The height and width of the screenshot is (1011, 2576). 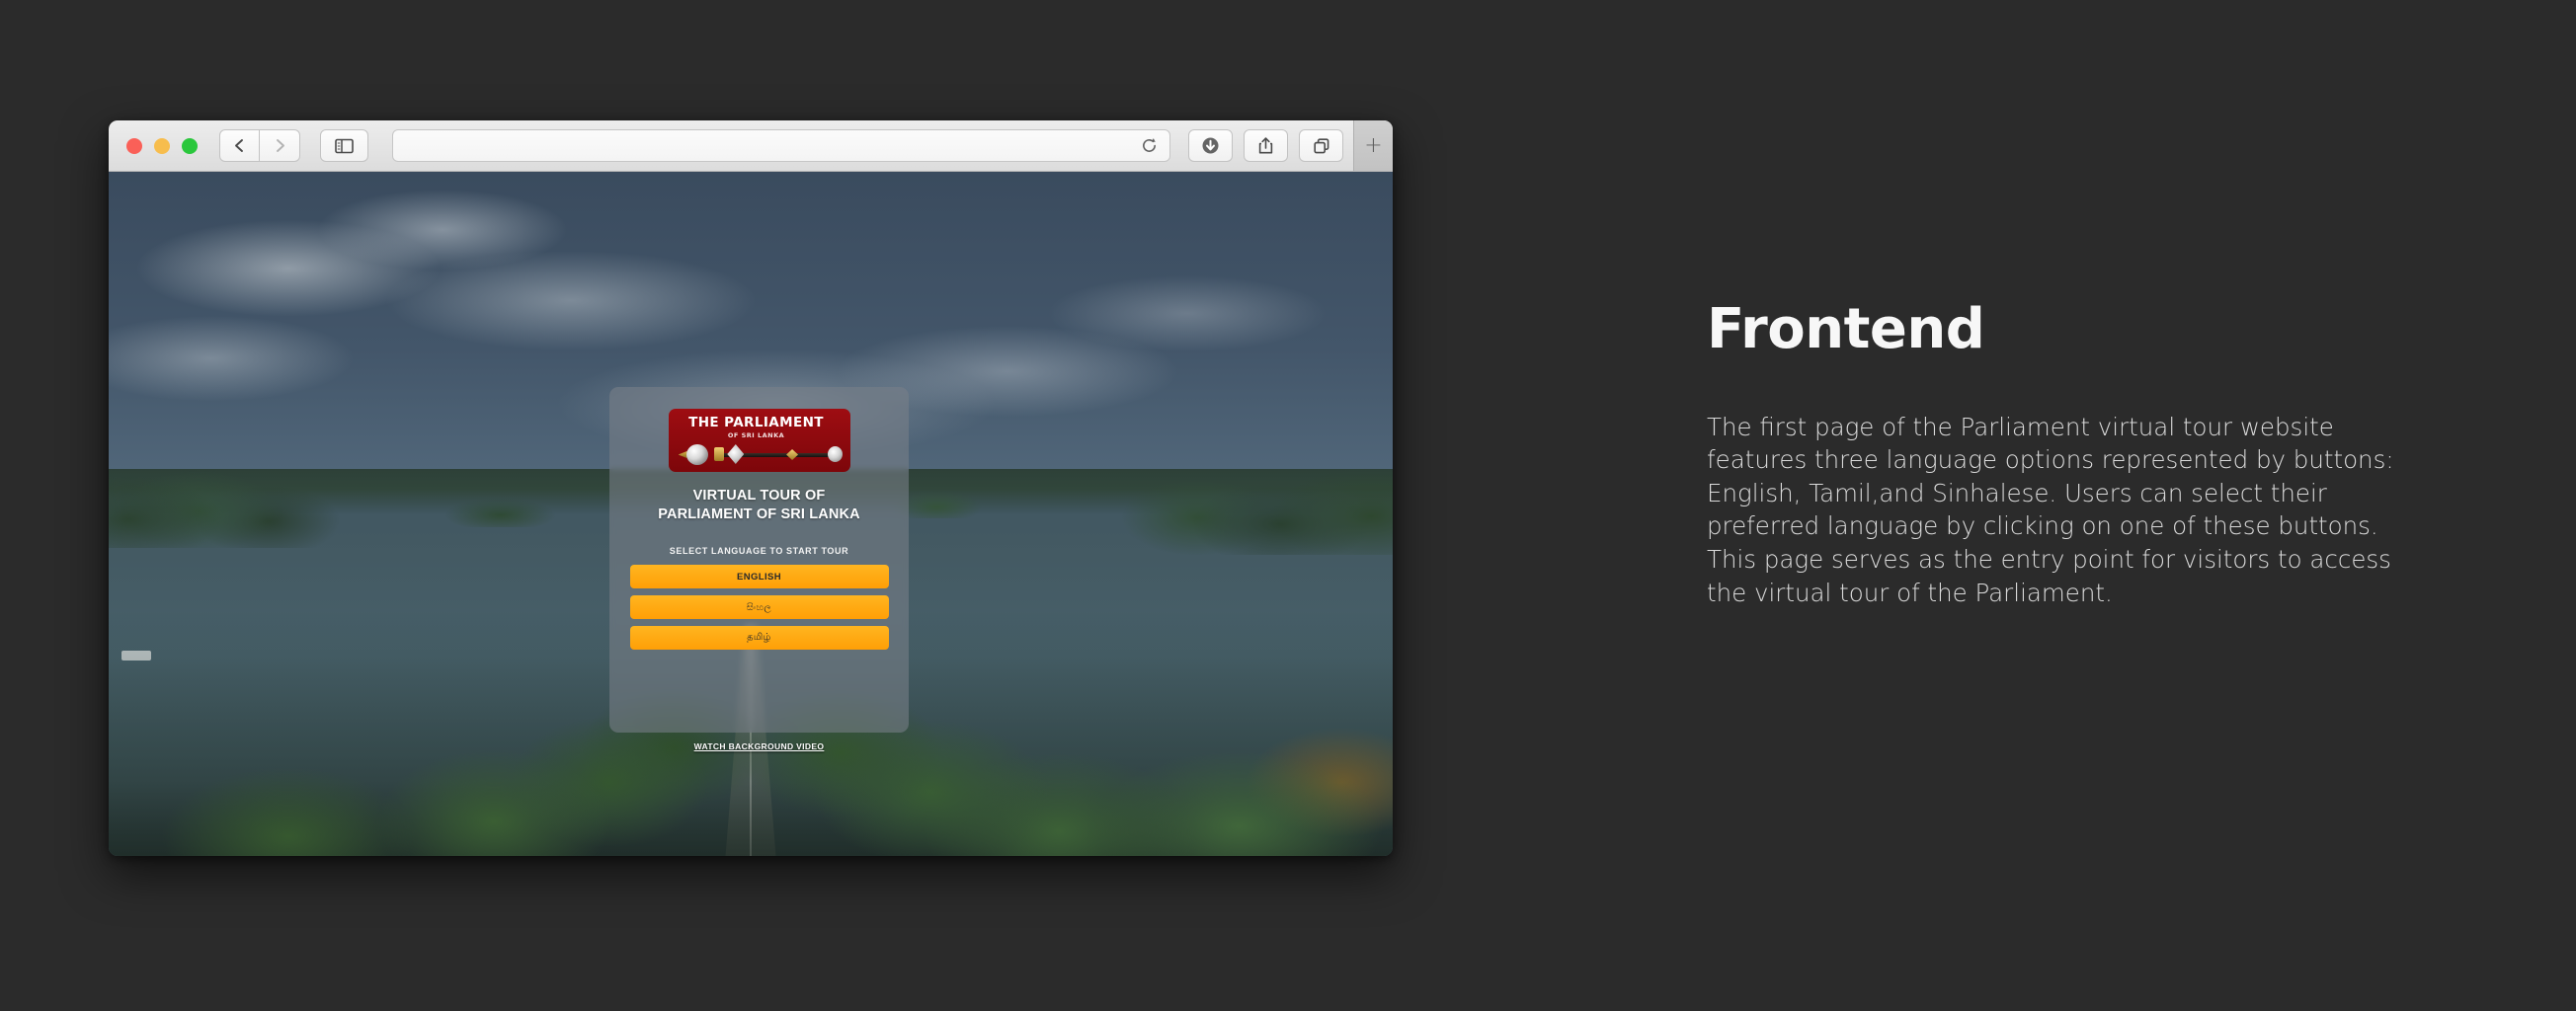 What do you see at coordinates (759, 746) in the screenshot?
I see `watch-background-video-link: WATCH BACKGROUND VIDEO` at bounding box center [759, 746].